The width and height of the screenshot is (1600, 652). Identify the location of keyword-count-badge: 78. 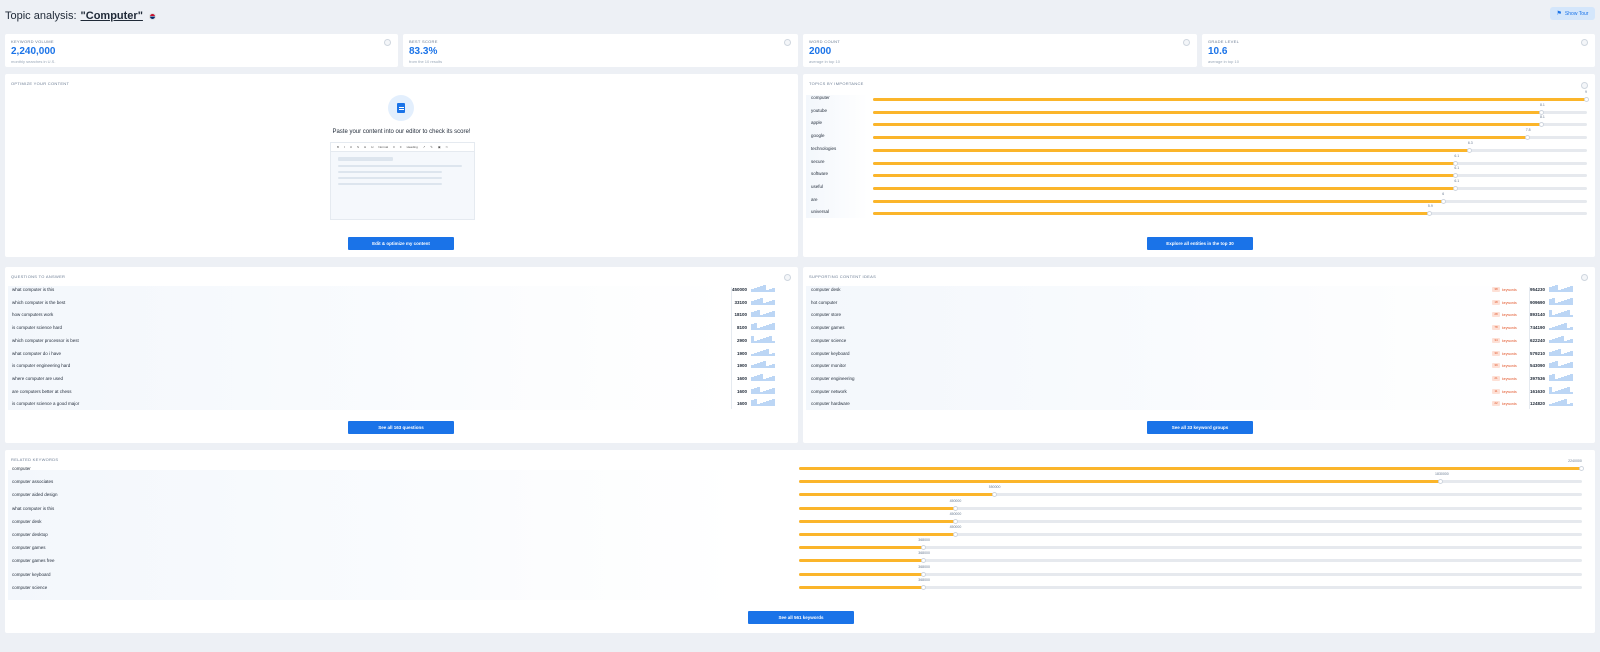
(1496, 328).